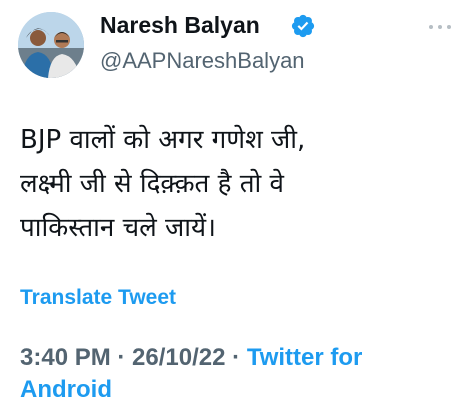  I want to click on author-name: Naresh Balyan, so click(180, 25).